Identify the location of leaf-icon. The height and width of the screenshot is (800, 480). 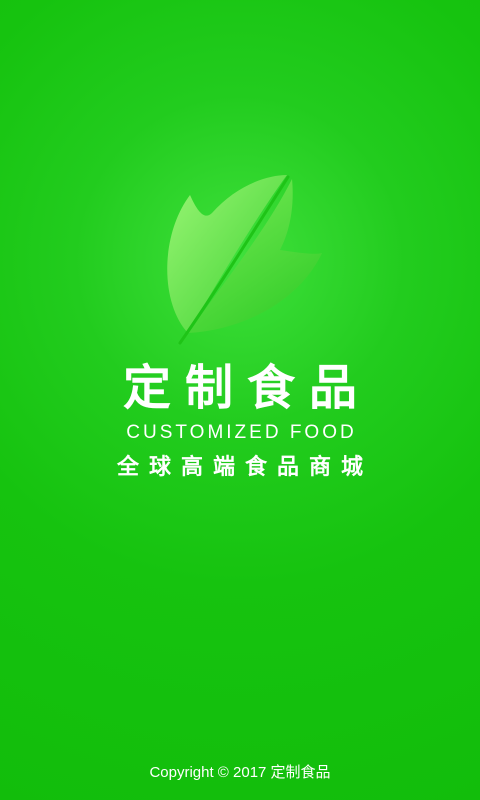
(244, 260).